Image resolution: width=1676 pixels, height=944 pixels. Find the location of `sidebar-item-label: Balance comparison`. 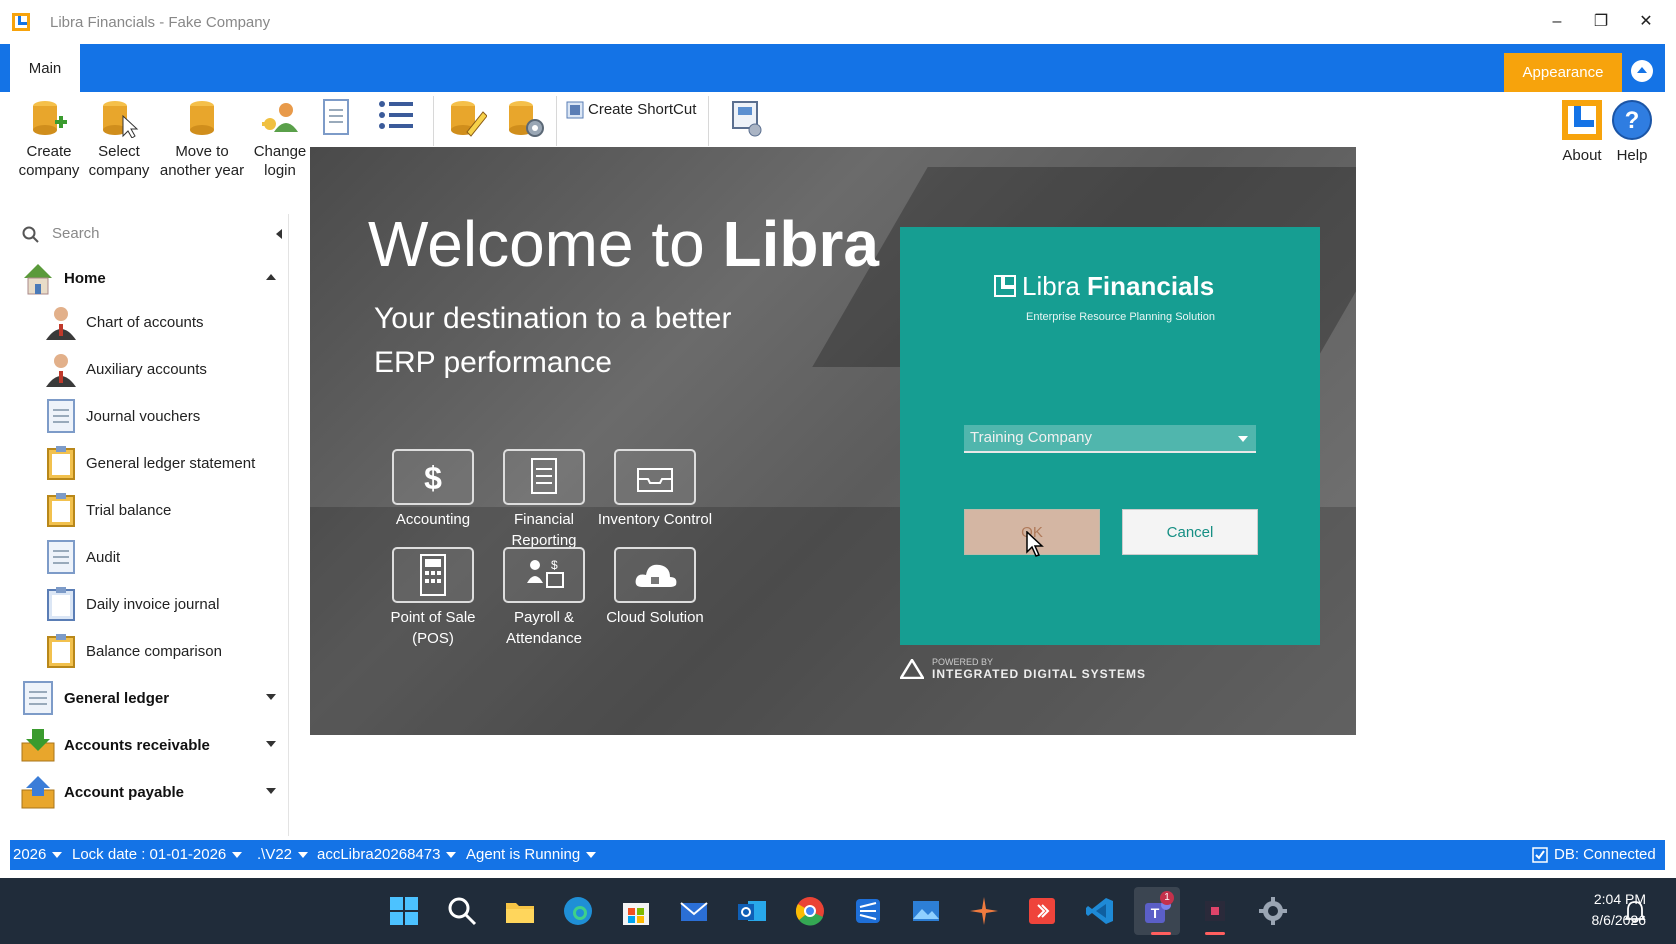

sidebar-item-label: Balance comparison is located at coordinates (154, 651).